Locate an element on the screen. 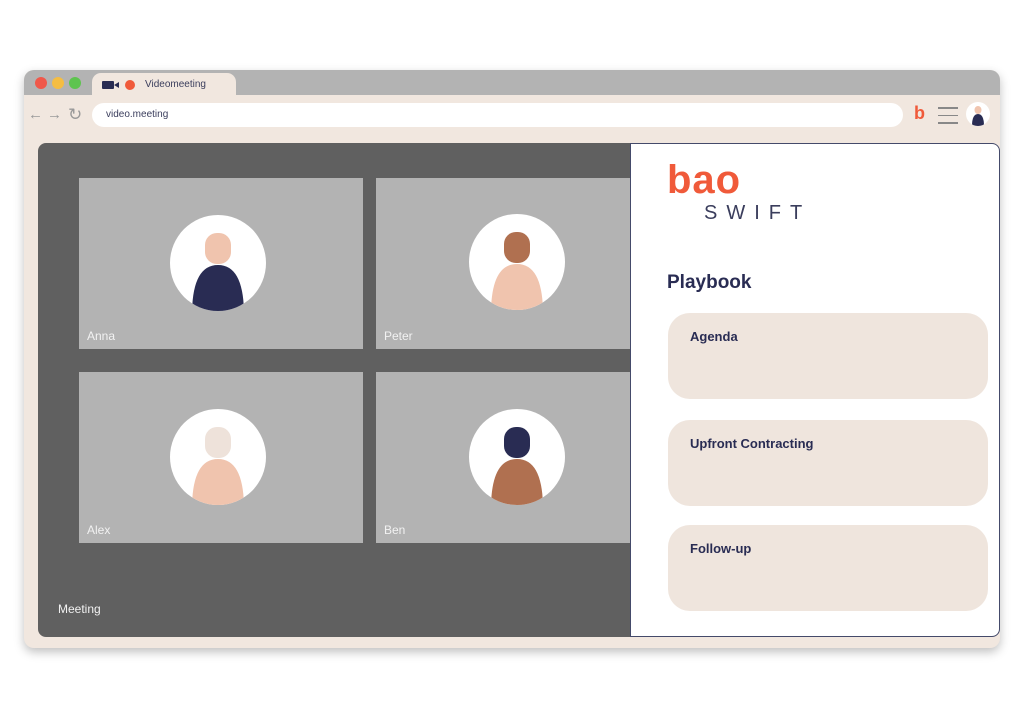  card-label: Follow-up is located at coordinates (721, 548).